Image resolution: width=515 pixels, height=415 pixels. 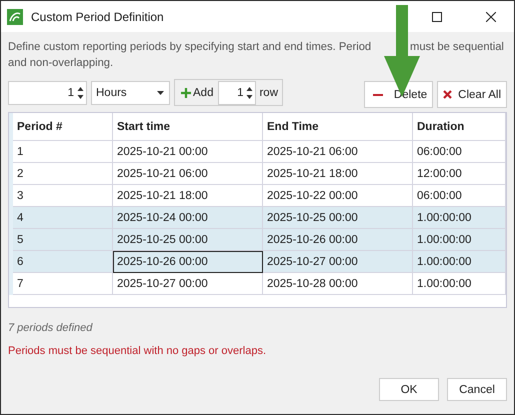 I want to click on table-row: 7 2025-10-27 00:00 2025-10-28 00:00 1.00:00:00, so click(x=257, y=284).